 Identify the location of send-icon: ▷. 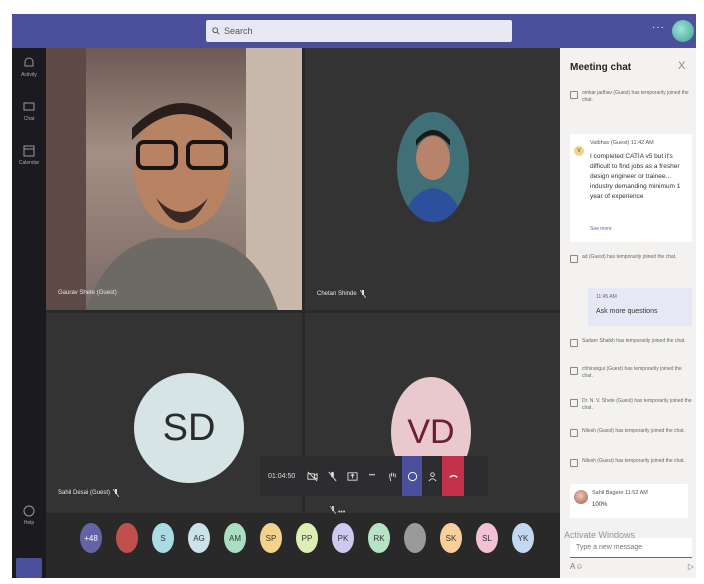
(691, 566).